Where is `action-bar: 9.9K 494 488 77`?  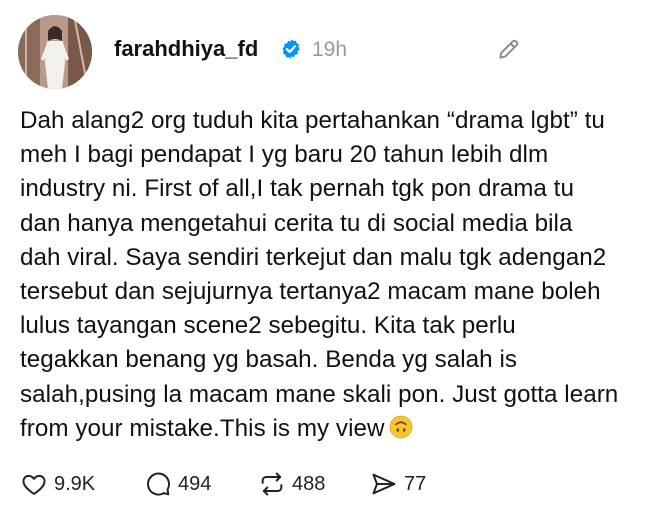 action-bar: 9.9K 494 488 77 is located at coordinates (320, 484).